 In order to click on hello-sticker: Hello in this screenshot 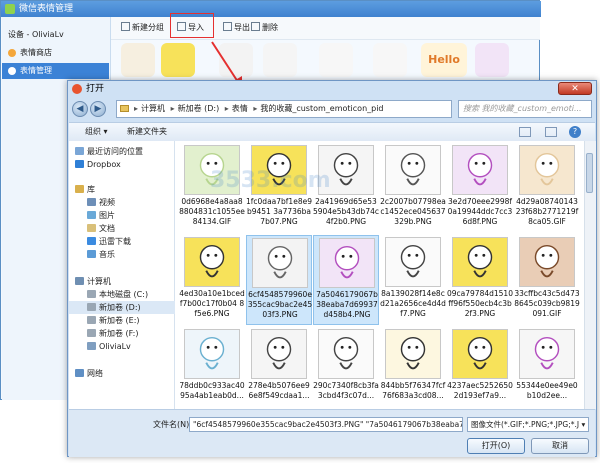, I will do `click(444, 60)`.